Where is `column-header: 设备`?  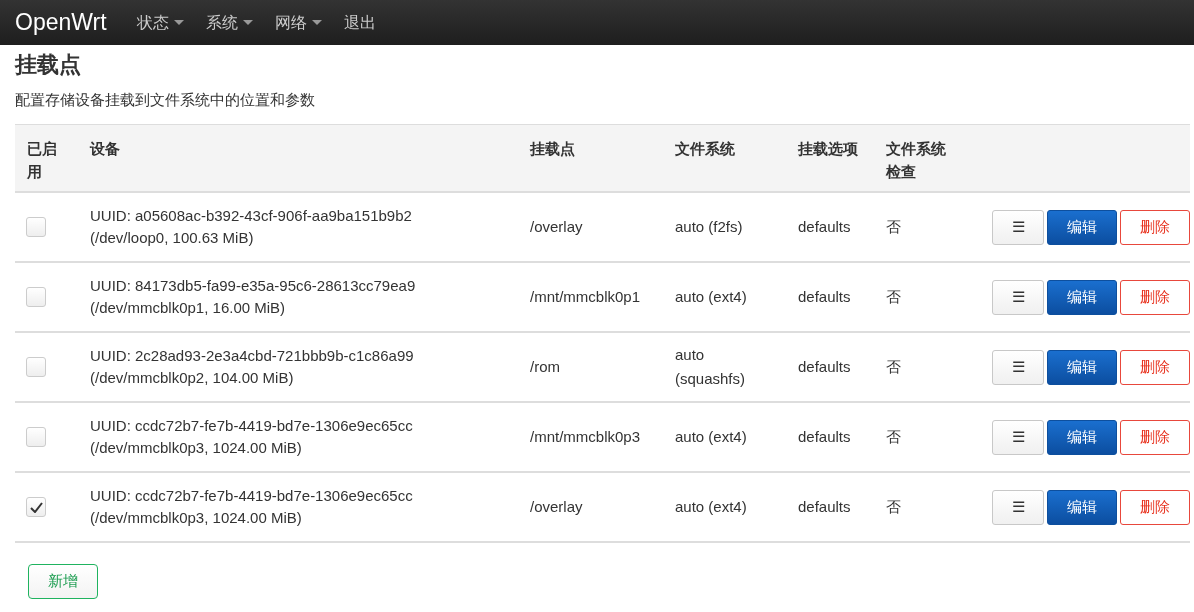 column-header: 设备 is located at coordinates (105, 148).